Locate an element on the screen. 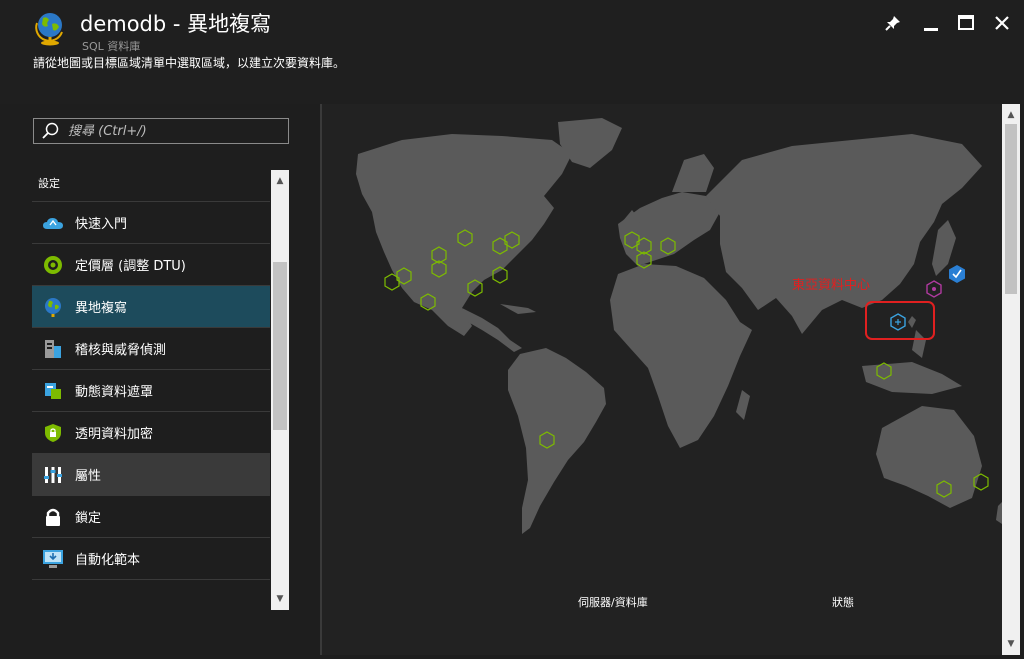 Image resolution: width=1024 pixels, height=659 pixels. menu-item-label: 透明資料加密 is located at coordinates (114, 434).